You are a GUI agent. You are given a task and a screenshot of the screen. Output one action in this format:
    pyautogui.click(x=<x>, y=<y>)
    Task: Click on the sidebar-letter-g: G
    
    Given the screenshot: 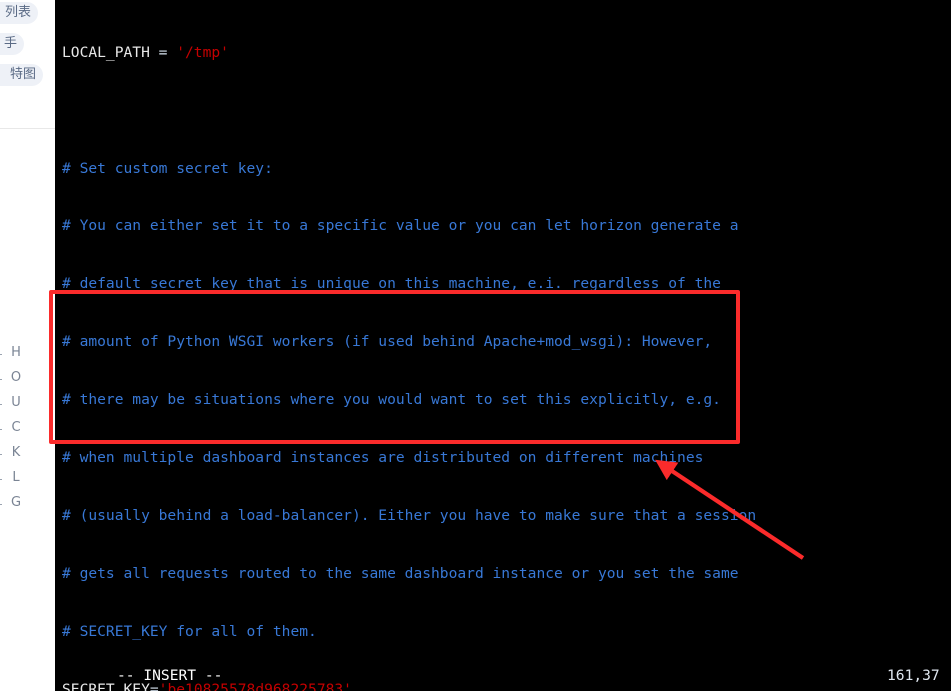 What is the action you would take?
    pyautogui.click(x=16, y=503)
    